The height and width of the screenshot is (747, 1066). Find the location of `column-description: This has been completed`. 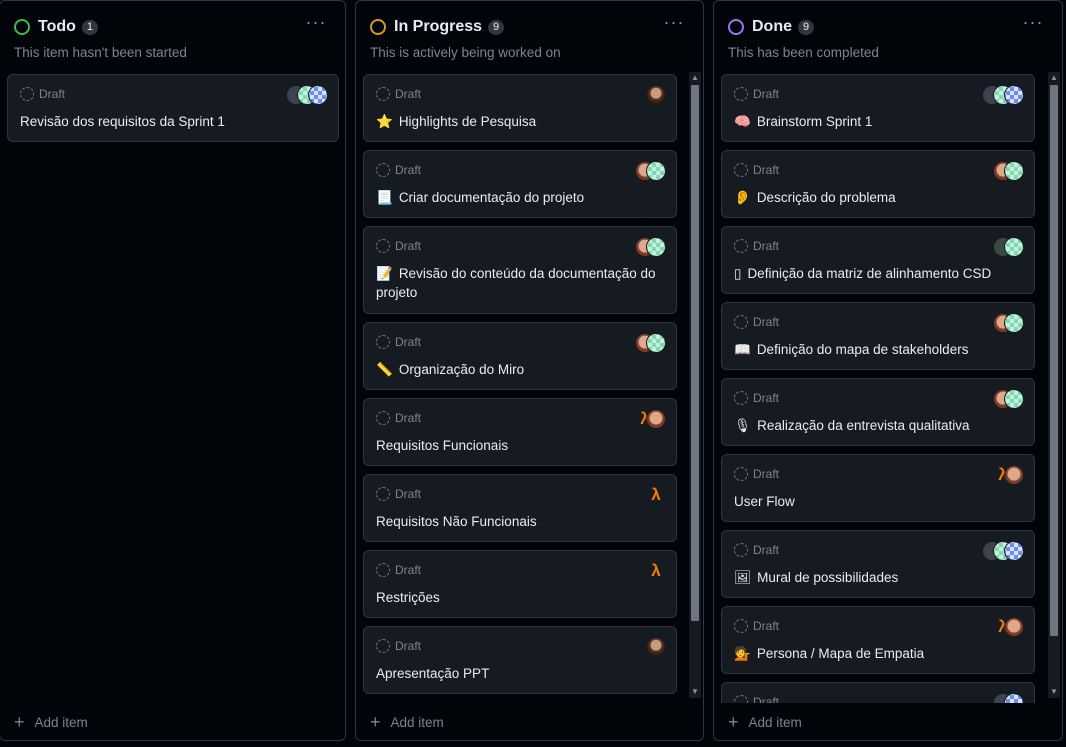

column-description: This has been completed is located at coordinates (803, 52).